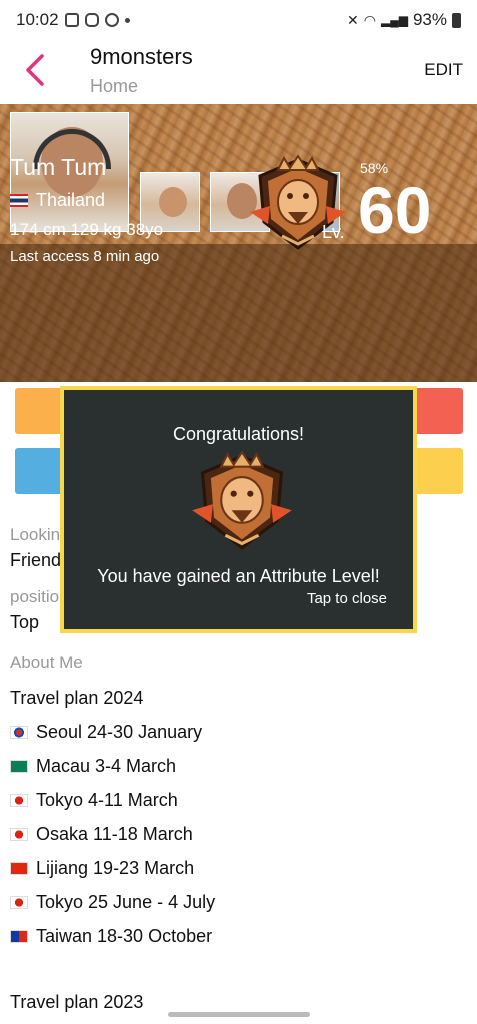 Image resolution: width=477 pixels, height=1024 pixels. What do you see at coordinates (333, 232) in the screenshot?
I see `level-prefix: Lv.` at bounding box center [333, 232].